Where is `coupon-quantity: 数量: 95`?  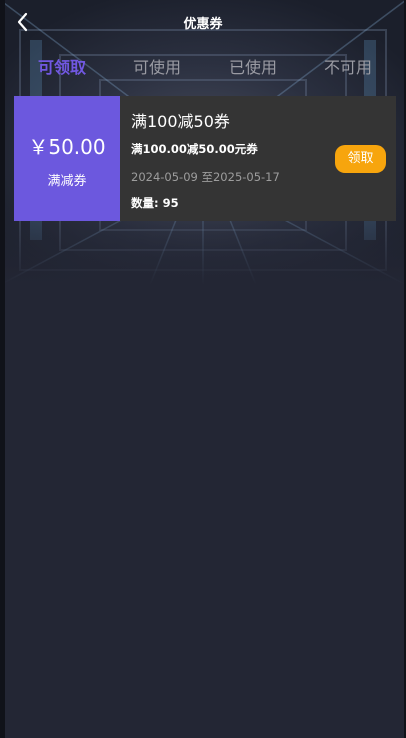 coupon-quantity: 数量: 95 is located at coordinates (155, 203).